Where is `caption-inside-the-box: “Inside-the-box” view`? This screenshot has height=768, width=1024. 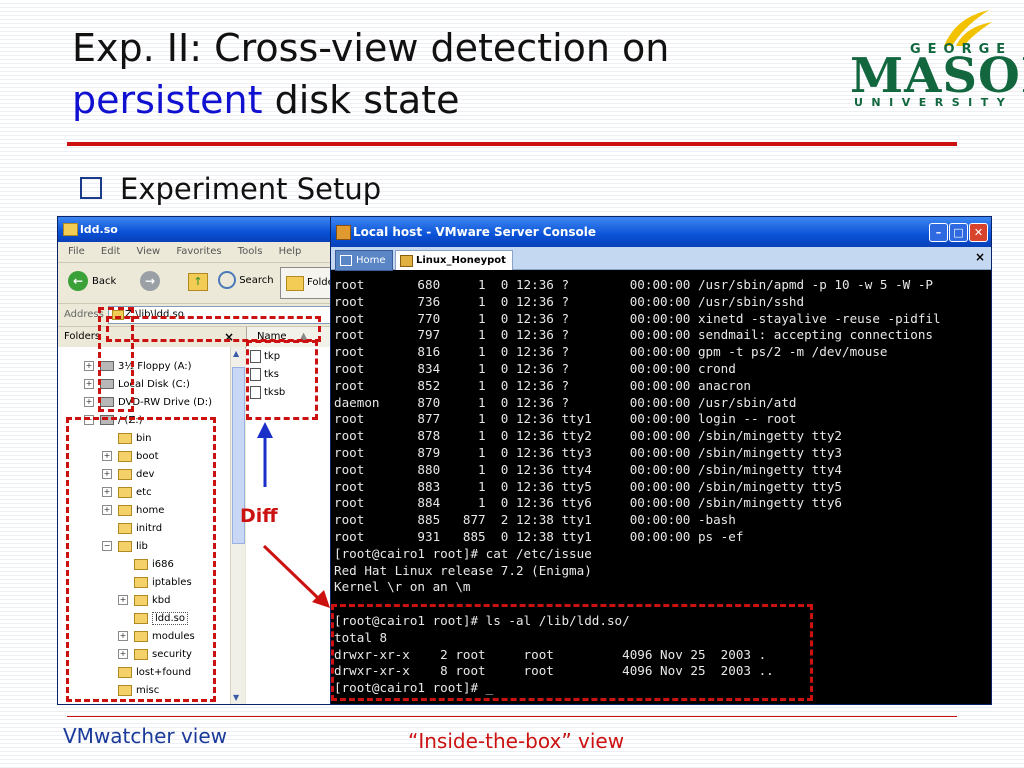
caption-inside-the-box: “Inside-the-box” view is located at coordinates (516, 741).